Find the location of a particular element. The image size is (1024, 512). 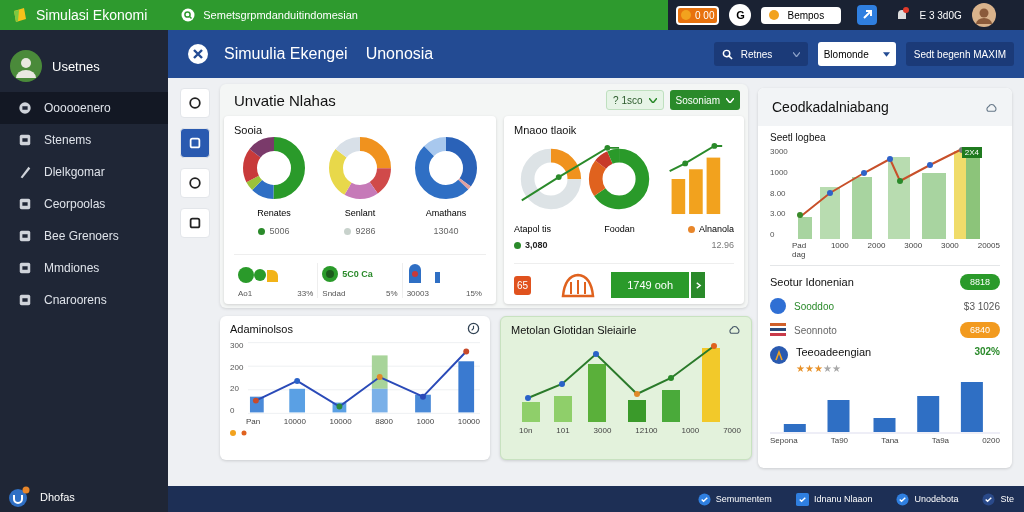

sidebar-item: Ceorpoolas is located at coordinates (84, 204).